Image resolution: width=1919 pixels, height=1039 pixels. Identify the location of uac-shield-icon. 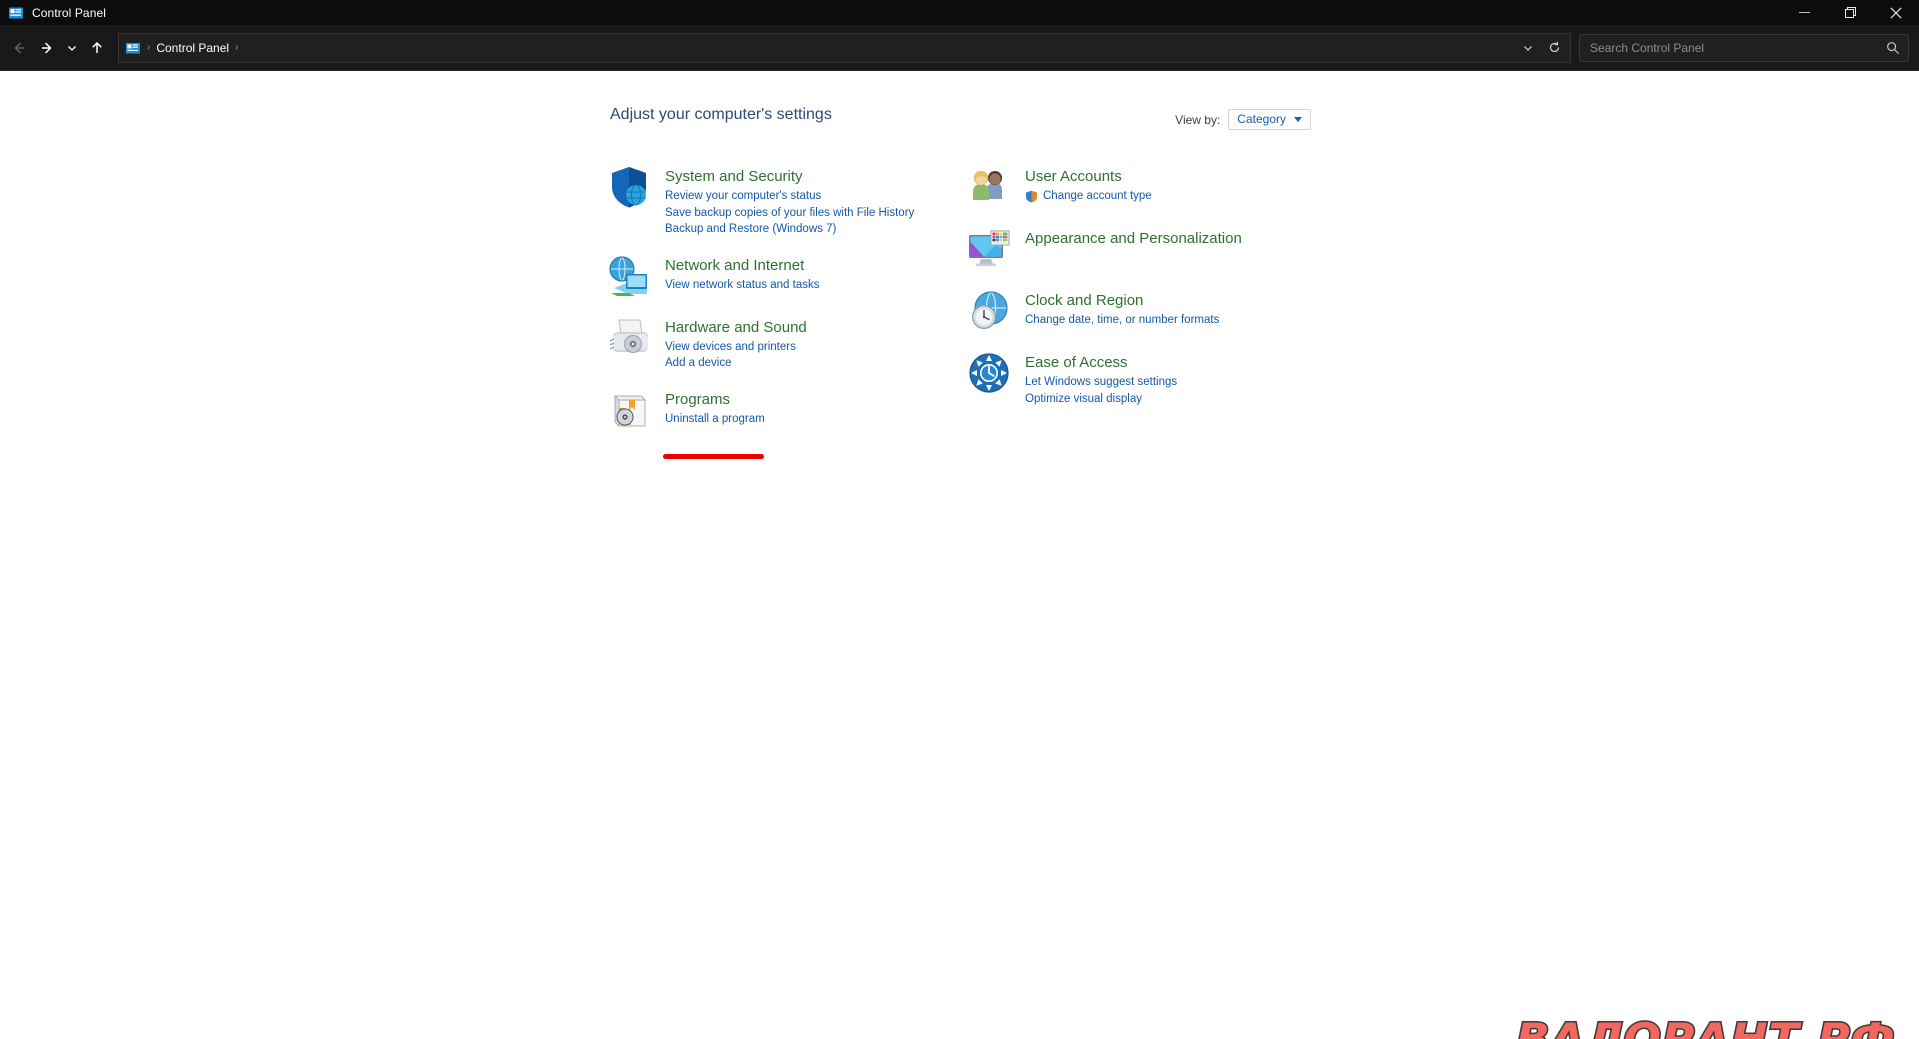
(1031, 196).